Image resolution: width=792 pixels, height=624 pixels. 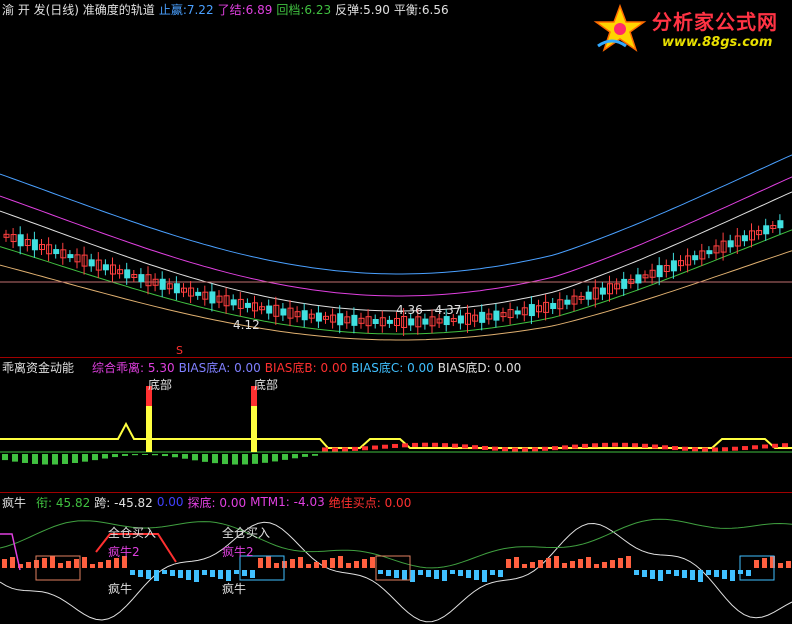 I want to click on range-price-label: 4.36 - 4.37, so click(x=429, y=310).